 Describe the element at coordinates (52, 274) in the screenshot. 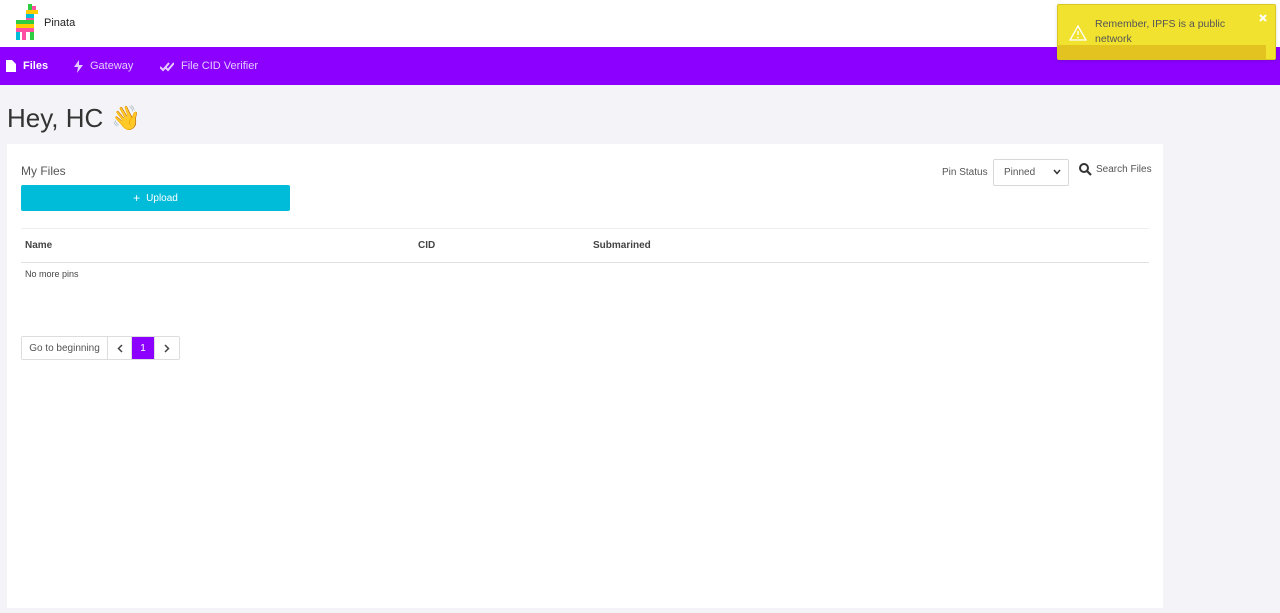

I see `empty-state-text: No more pins` at that location.